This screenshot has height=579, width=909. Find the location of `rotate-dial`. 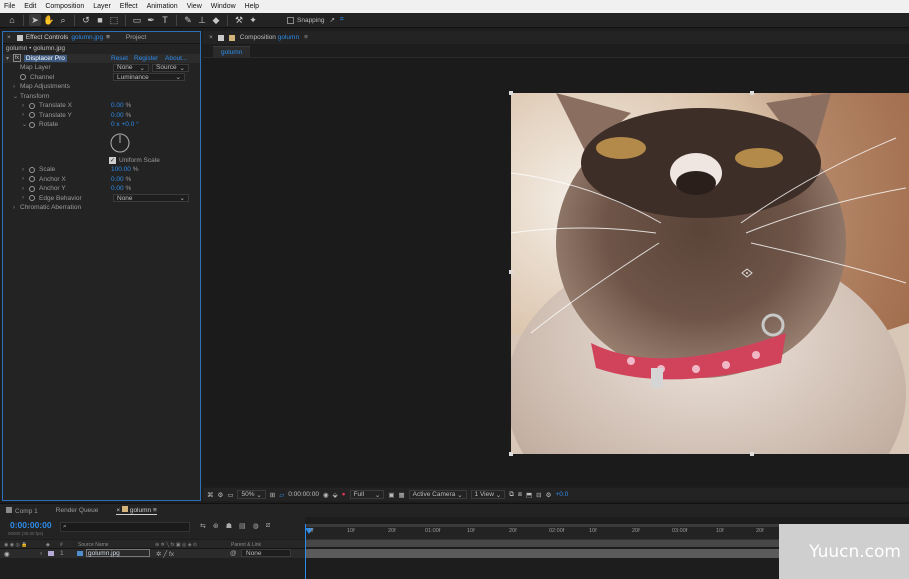

rotate-dial is located at coordinates (120, 143).